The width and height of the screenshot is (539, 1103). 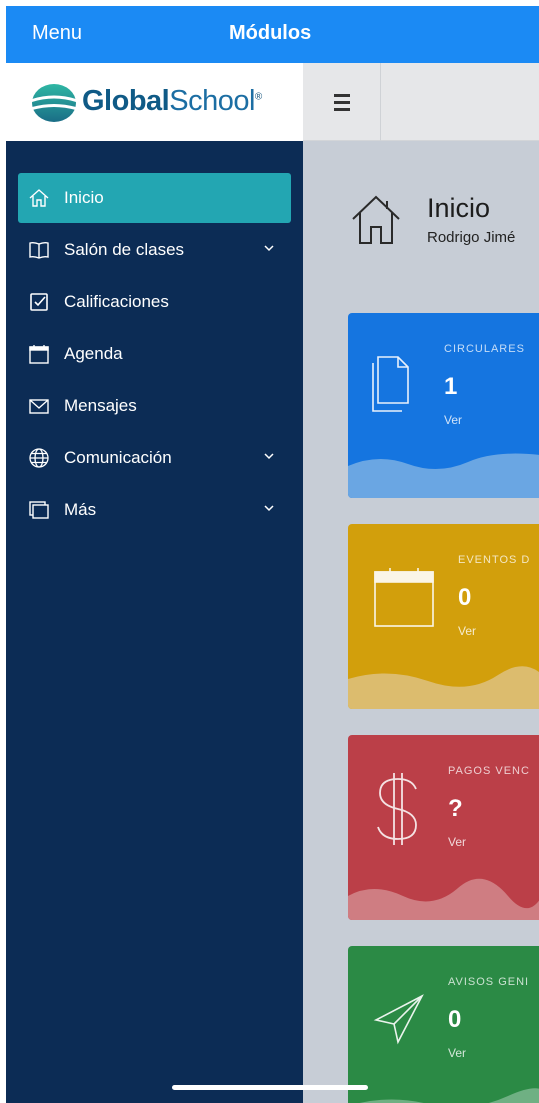 I want to click on page-title: Inicio, so click(x=459, y=208).